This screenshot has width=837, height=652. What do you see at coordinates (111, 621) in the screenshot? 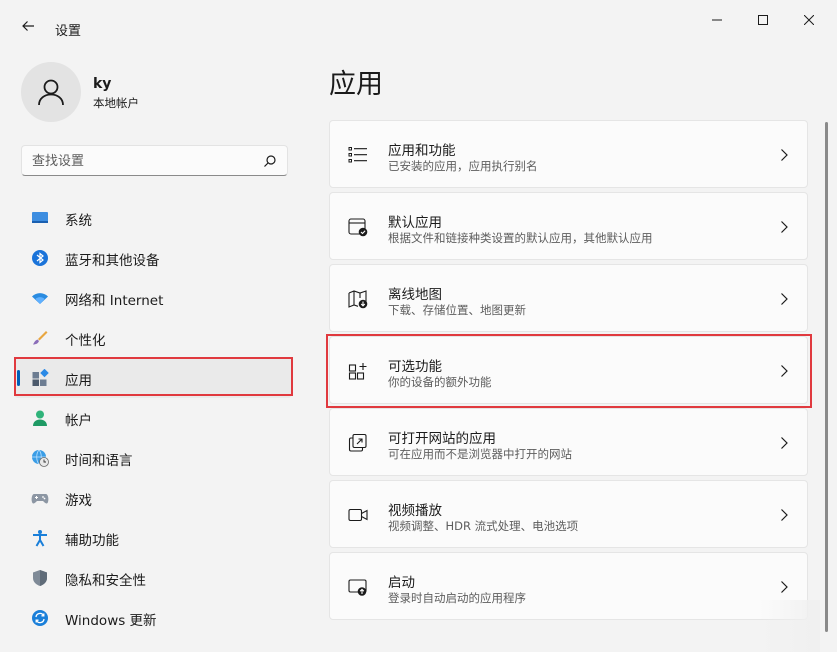
I see `sidebar-item-label: Windows 更新` at bounding box center [111, 621].